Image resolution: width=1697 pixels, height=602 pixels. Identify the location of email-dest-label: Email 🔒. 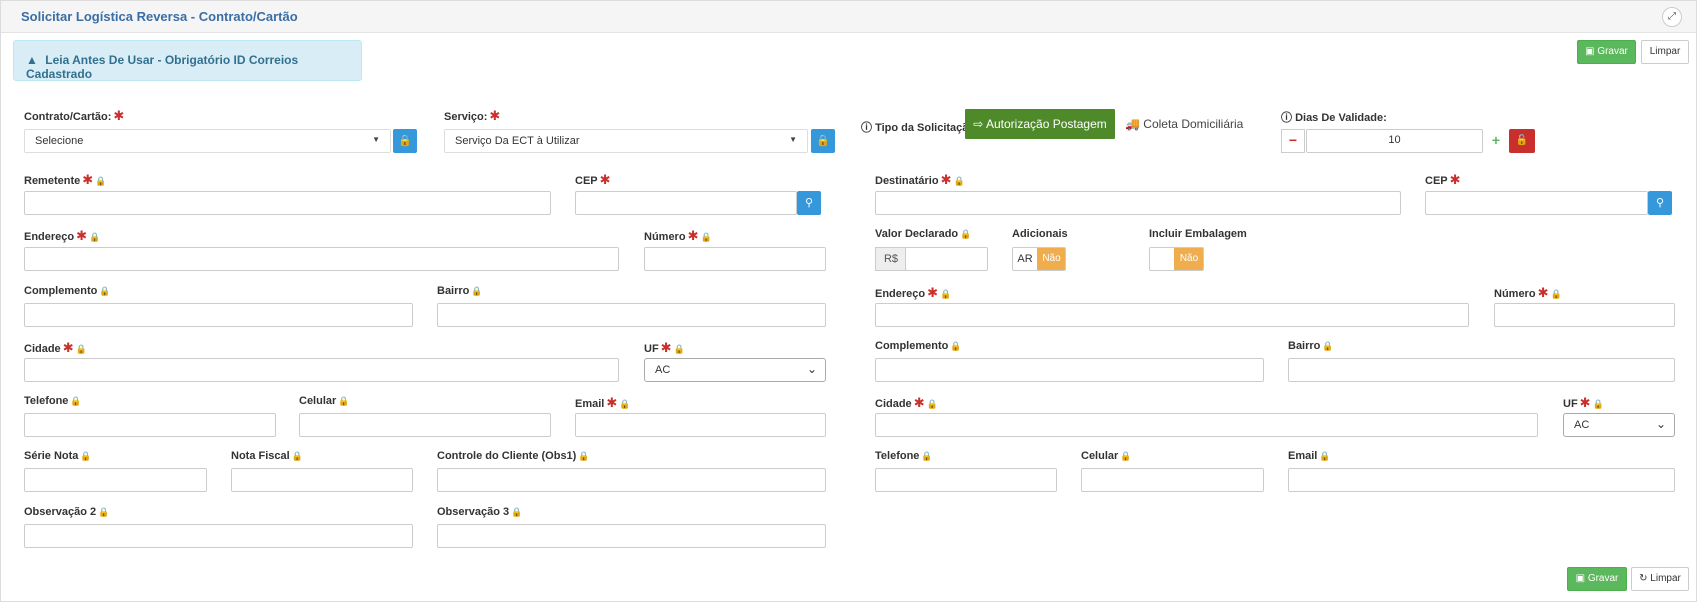
(1309, 456).